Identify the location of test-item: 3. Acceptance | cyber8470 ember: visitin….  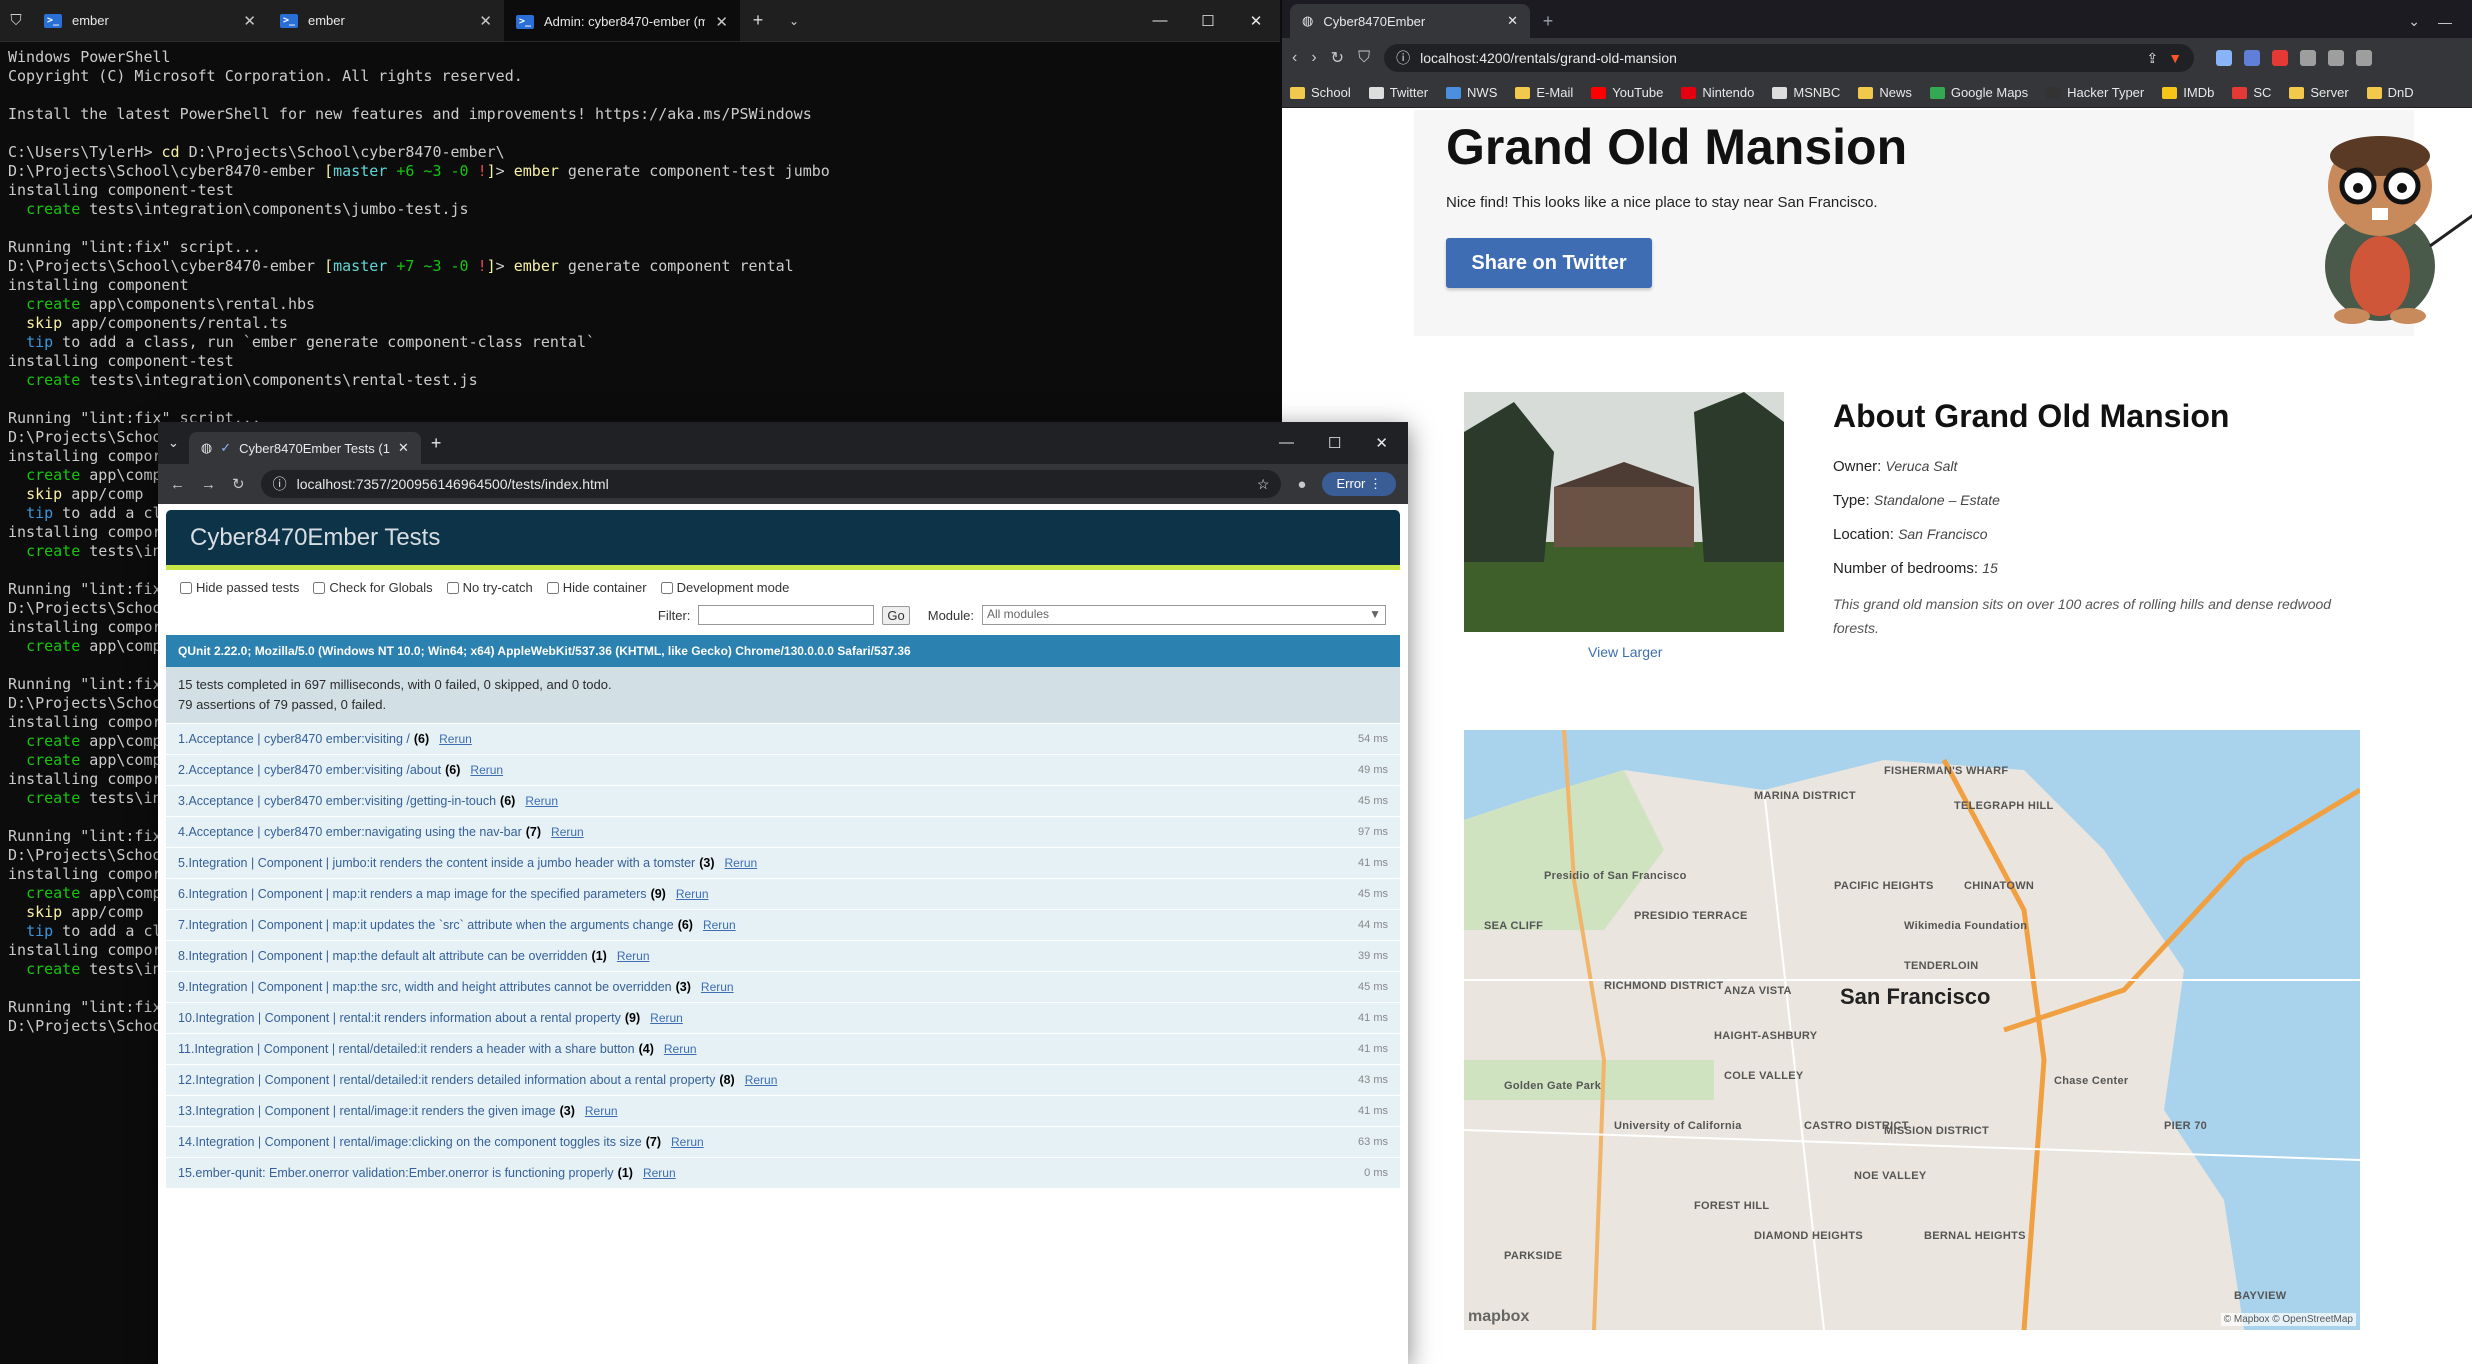
(783, 801).